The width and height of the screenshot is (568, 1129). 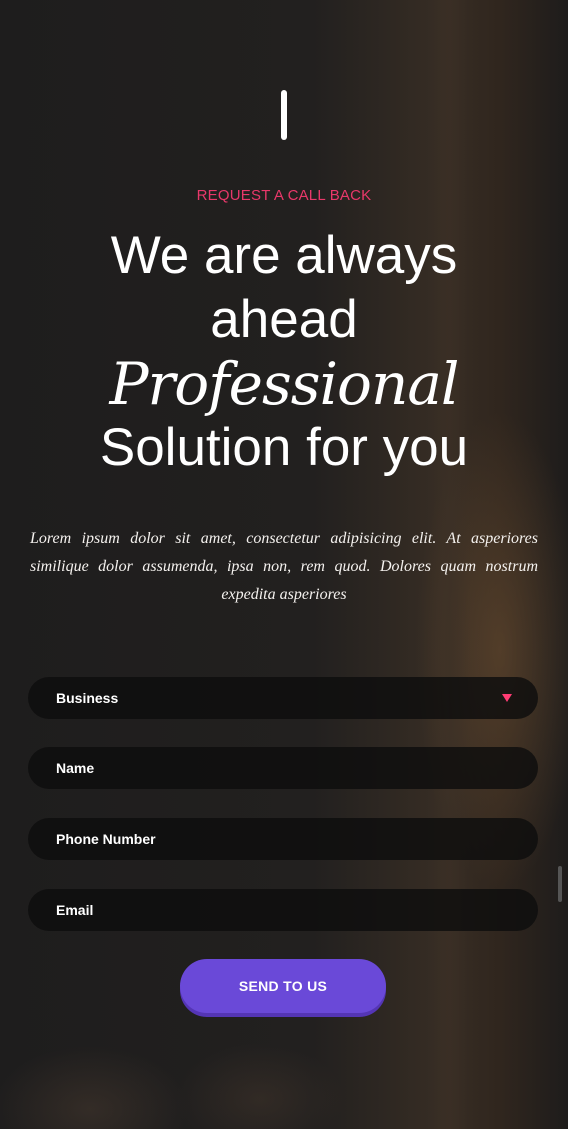 What do you see at coordinates (284, 319) in the screenshot?
I see `headline-line-2: ahead` at bounding box center [284, 319].